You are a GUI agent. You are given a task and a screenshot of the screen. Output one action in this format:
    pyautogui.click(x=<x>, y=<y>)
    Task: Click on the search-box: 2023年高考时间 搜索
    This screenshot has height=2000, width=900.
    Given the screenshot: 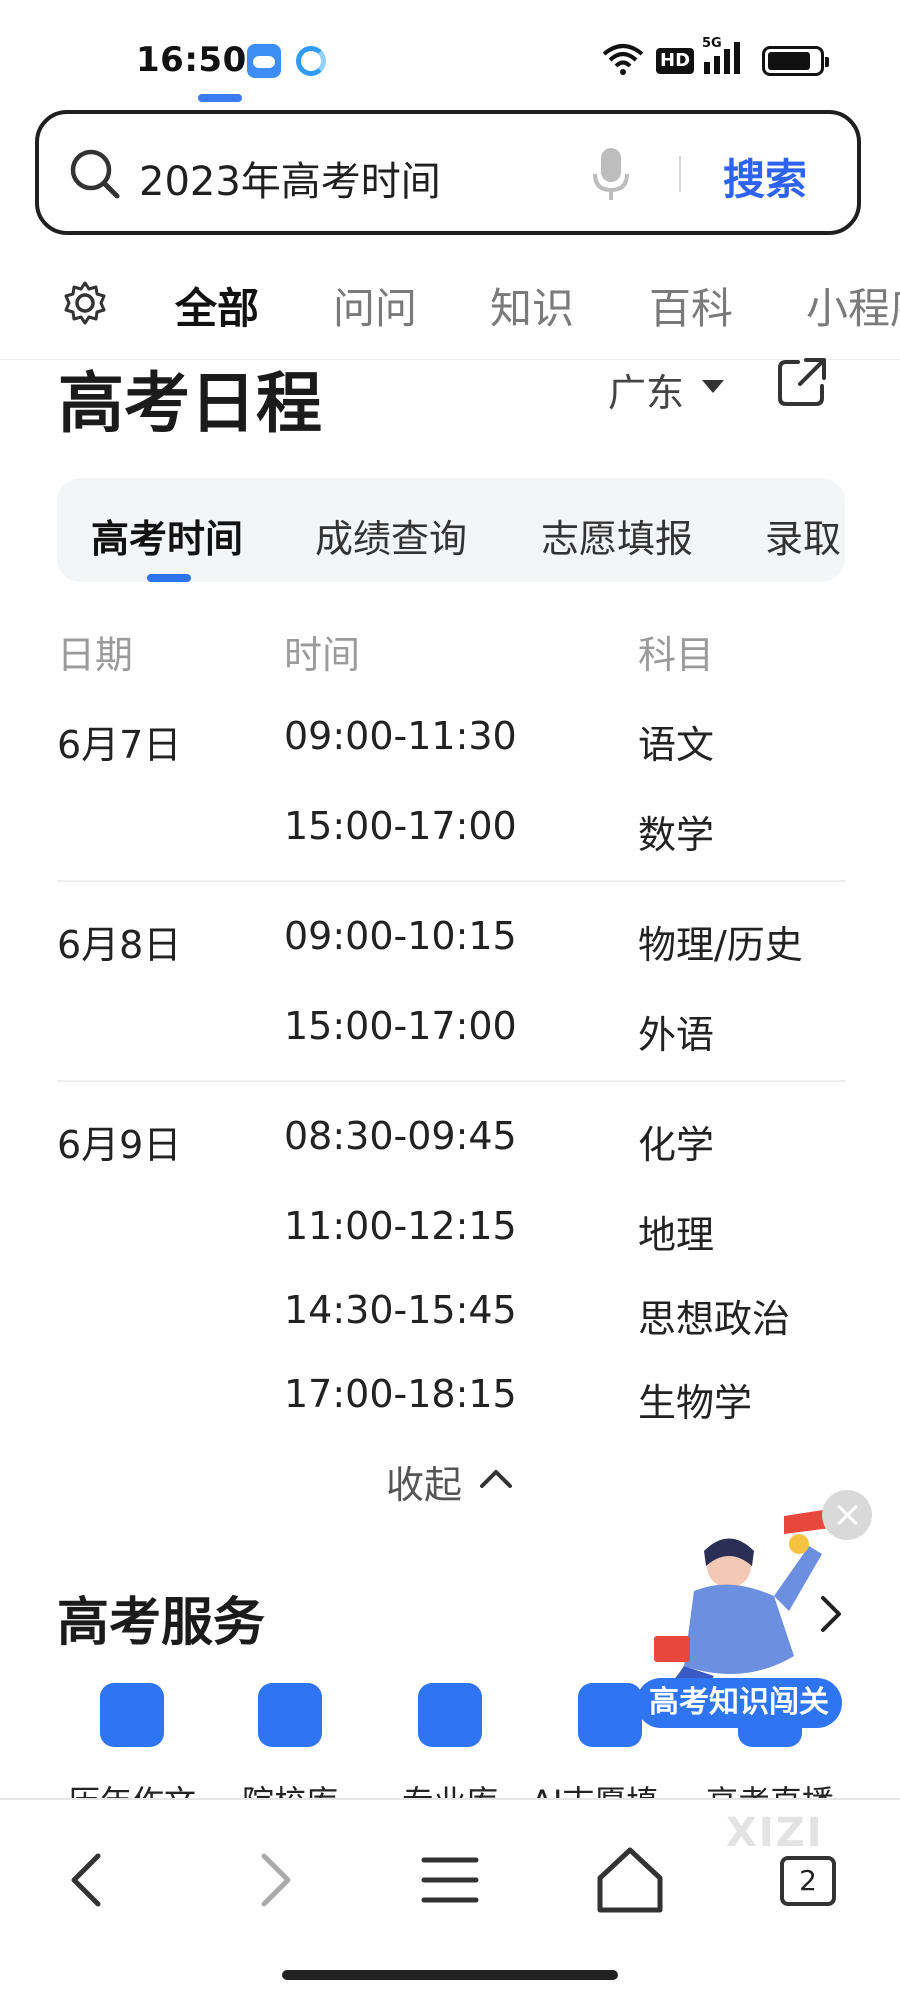 What is the action you would take?
    pyautogui.click(x=448, y=172)
    